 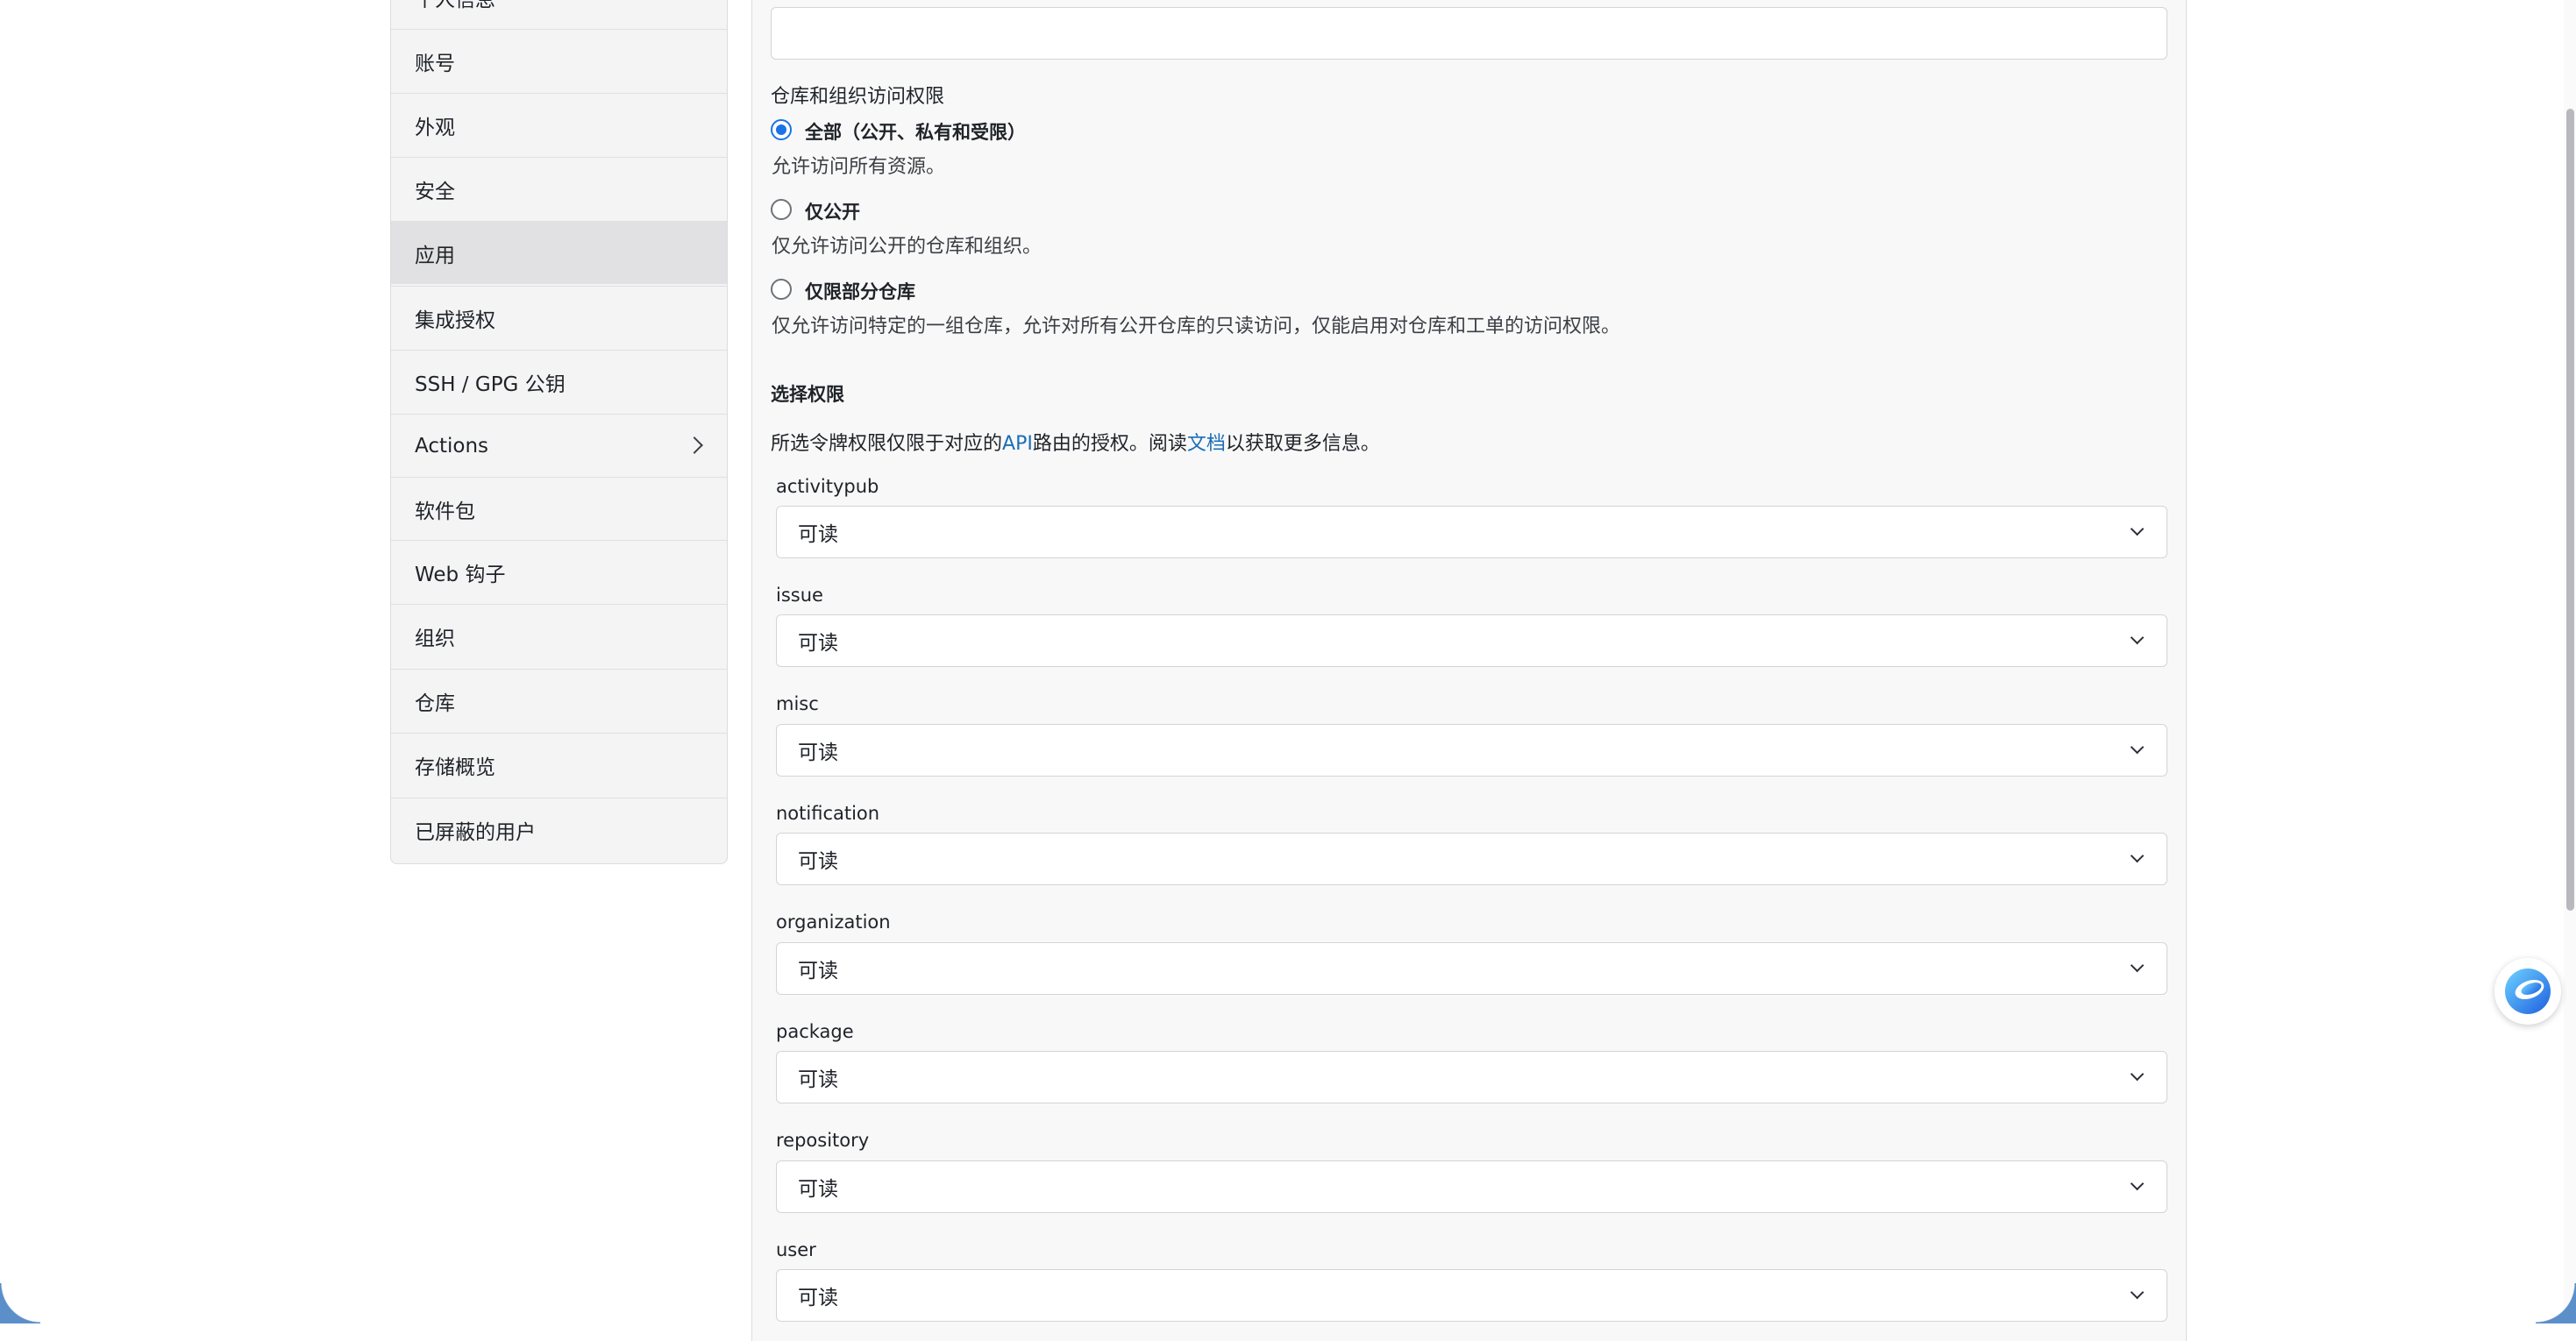 What do you see at coordinates (435, 61) in the screenshot?
I see `sidebar-item-label: 账号` at bounding box center [435, 61].